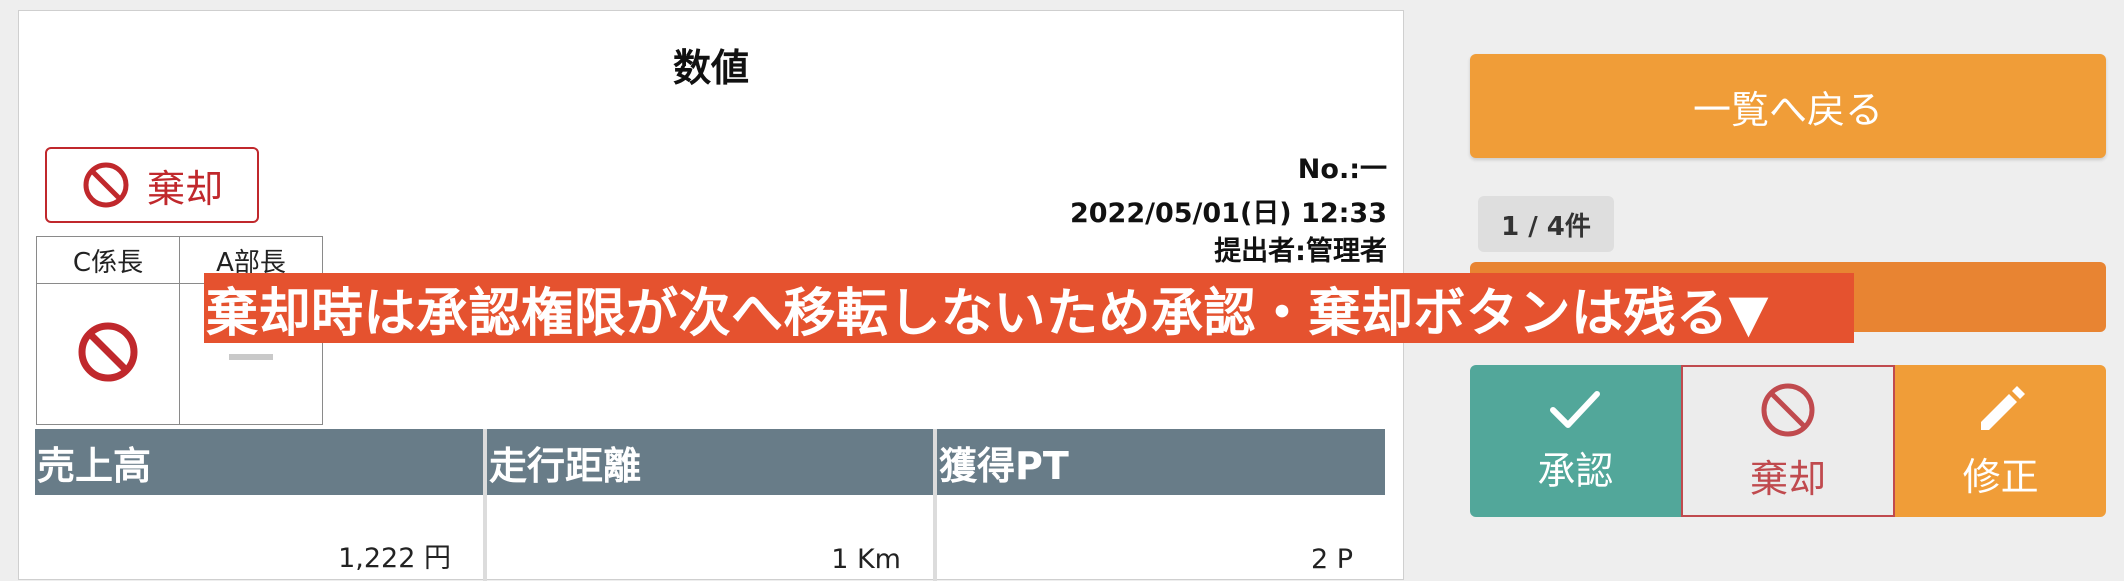 Image resolution: width=2124 pixels, height=581 pixels. Describe the element at coordinates (2000, 476) in the screenshot. I see `edit-button-label: 修正` at that location.